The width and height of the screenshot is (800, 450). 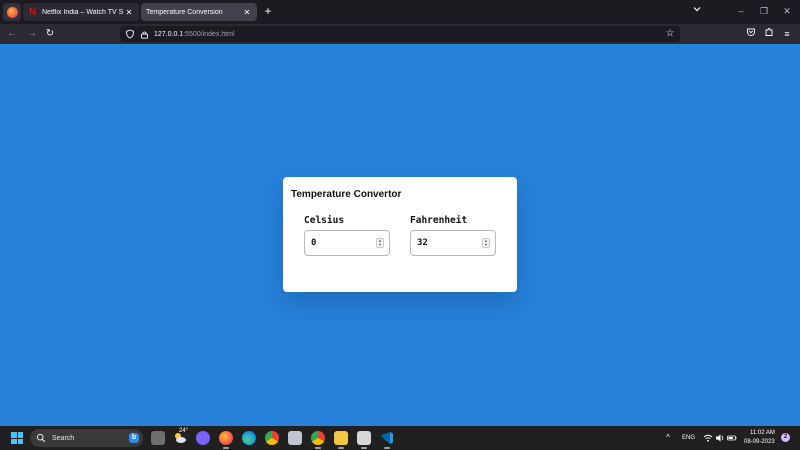 I want to click on url-text: 127.0.0.1:5500/index.html, so click(x=194, y=34).